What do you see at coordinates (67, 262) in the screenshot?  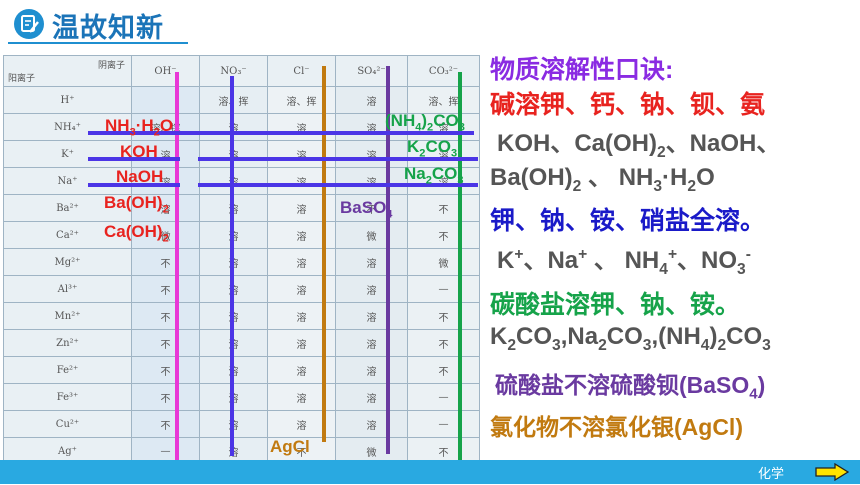 I see `cation-cell: Mg²⁺` at bounding box center [67, 262].